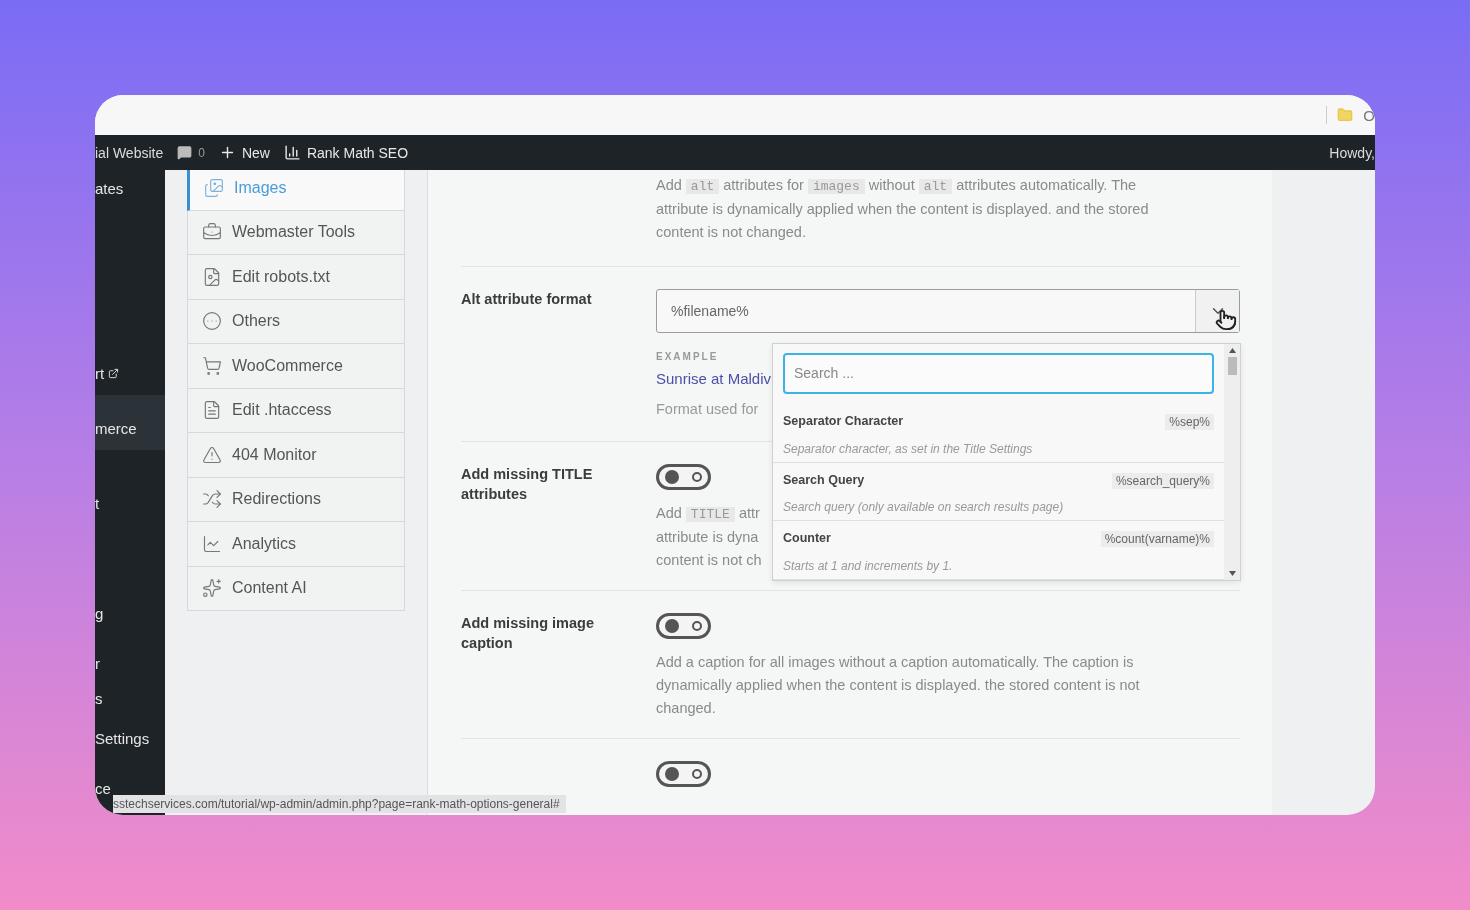  What do you see at coordinates (1232, 462) in the screenshot?
I see `scrollbar` at bounding box center [1232, 462].